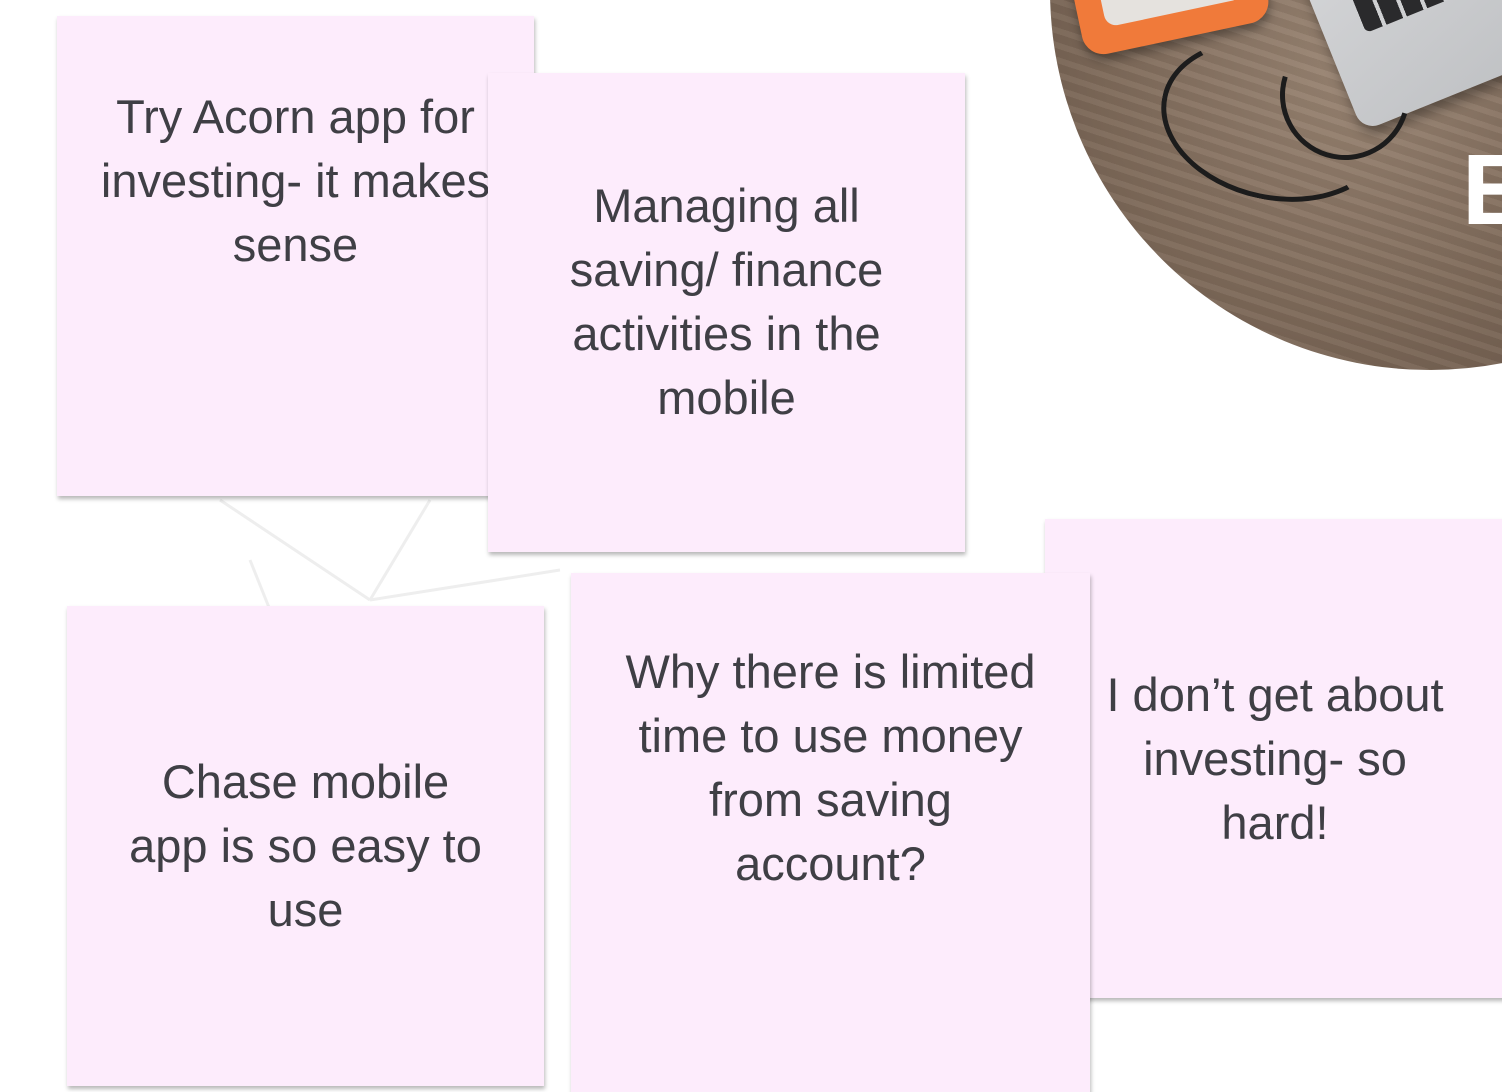 The height and width of the screenshot is (1092, 1502). I want to click on photo-overlay-text: E, so click(1482, 190).